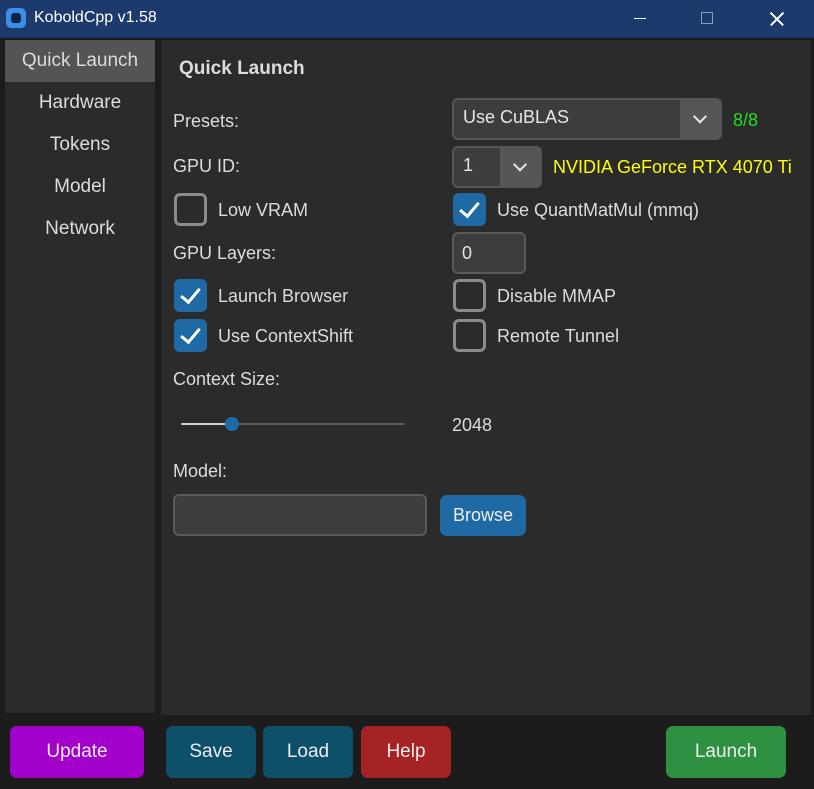 The image size is (814, 789). What do you see at coordinates (80, 145) in the screenshot?
I see `sidebar-item-tokens: Tokens` at bounding box center [80, 145].